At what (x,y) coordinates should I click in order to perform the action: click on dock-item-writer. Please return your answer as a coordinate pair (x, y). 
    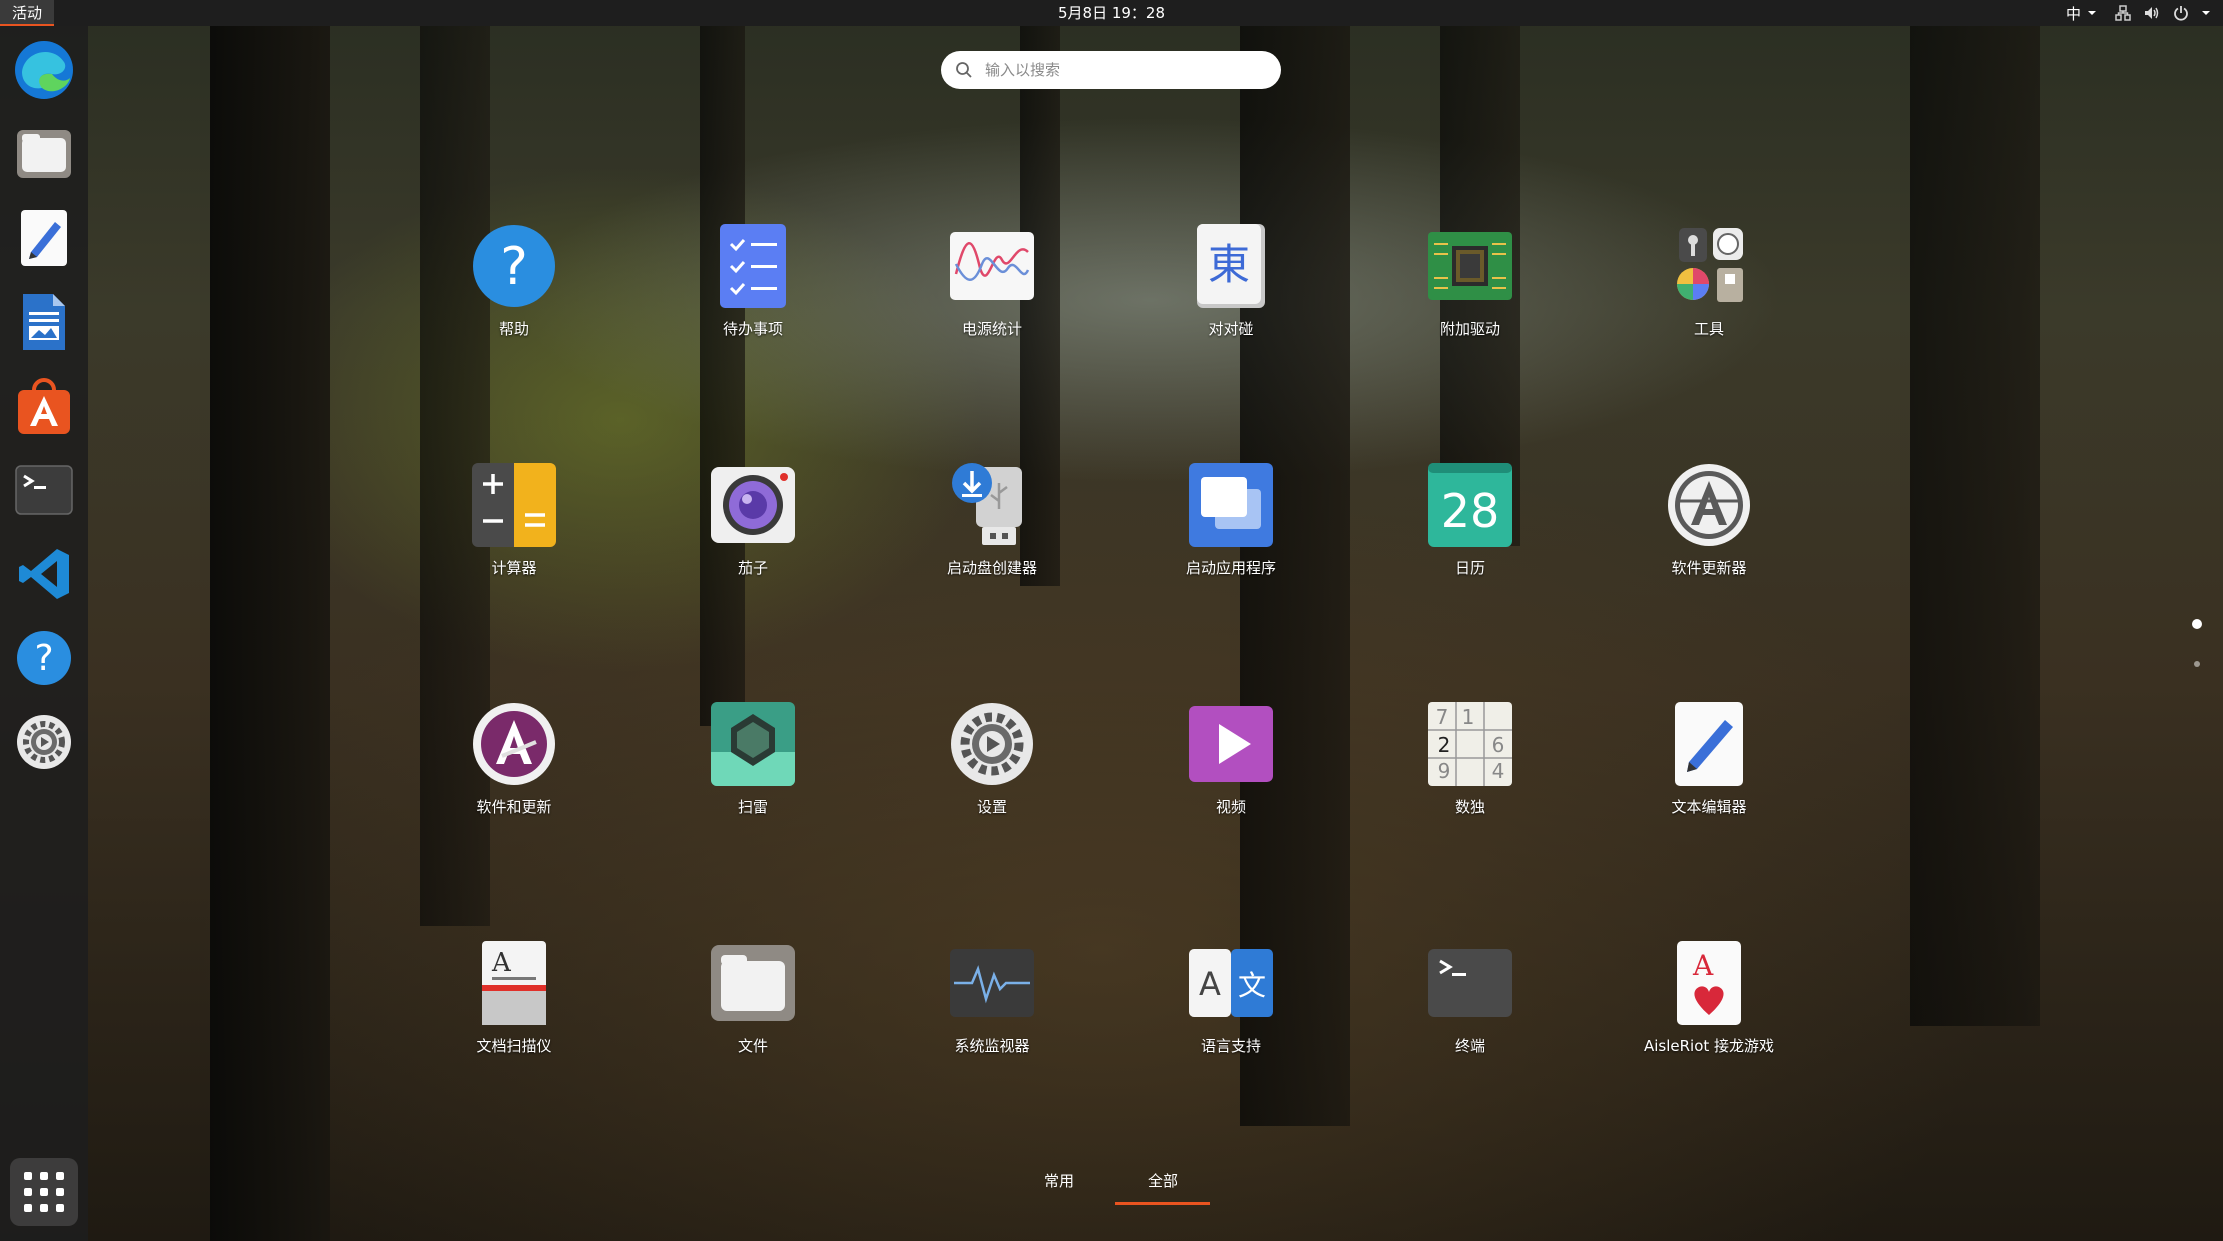
    Looking at the image, I should click on (44, 322).